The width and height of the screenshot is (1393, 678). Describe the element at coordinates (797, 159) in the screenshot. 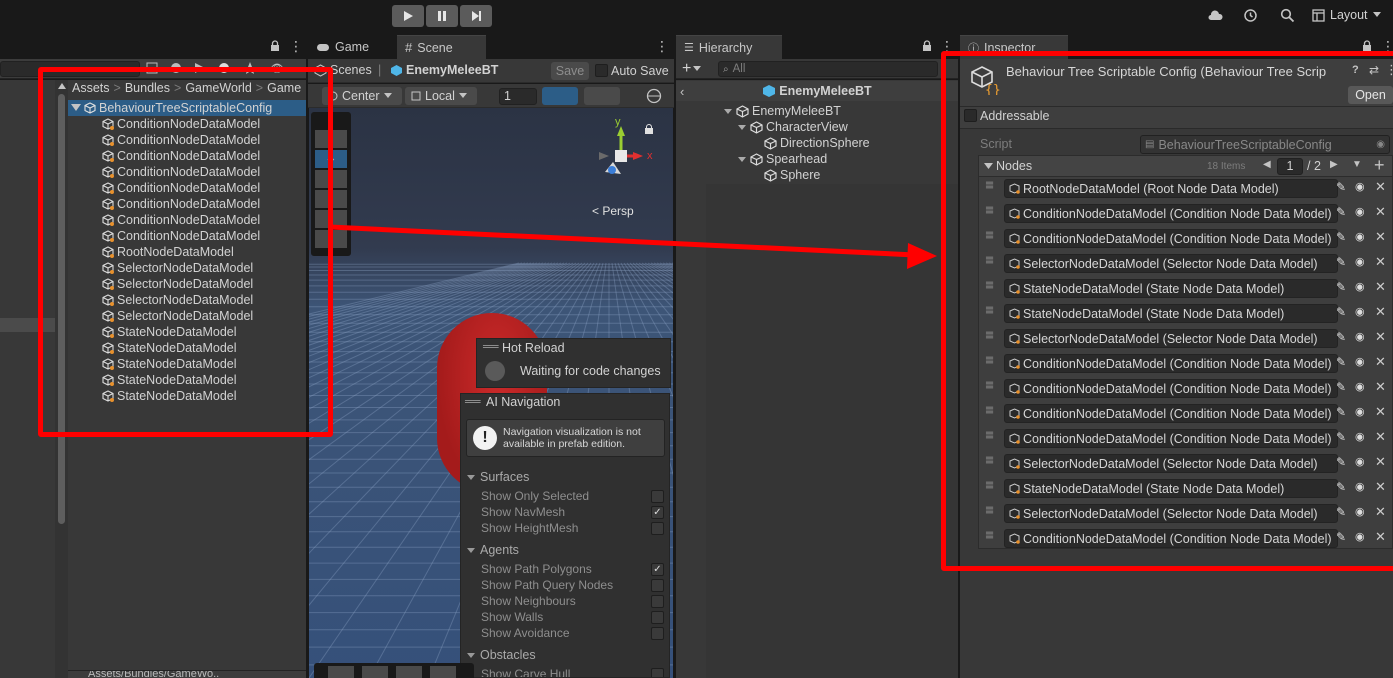

I see `hierarchy-item-label: Spearhead` at that location.